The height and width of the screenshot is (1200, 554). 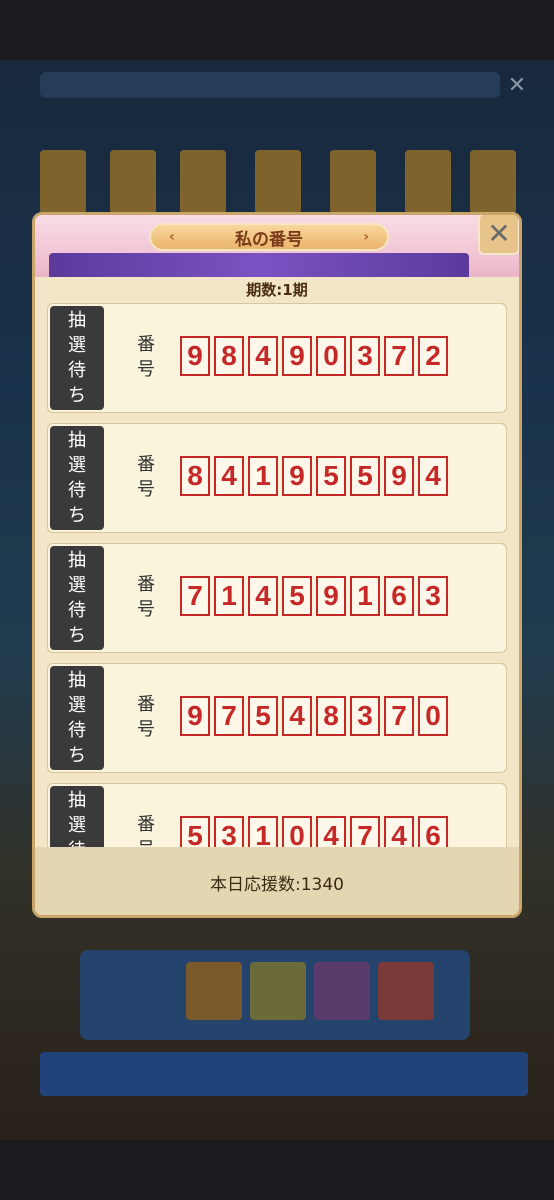 I want to click on number-entry: 抽選待ち番号53104746, so click(x=277, y=815).